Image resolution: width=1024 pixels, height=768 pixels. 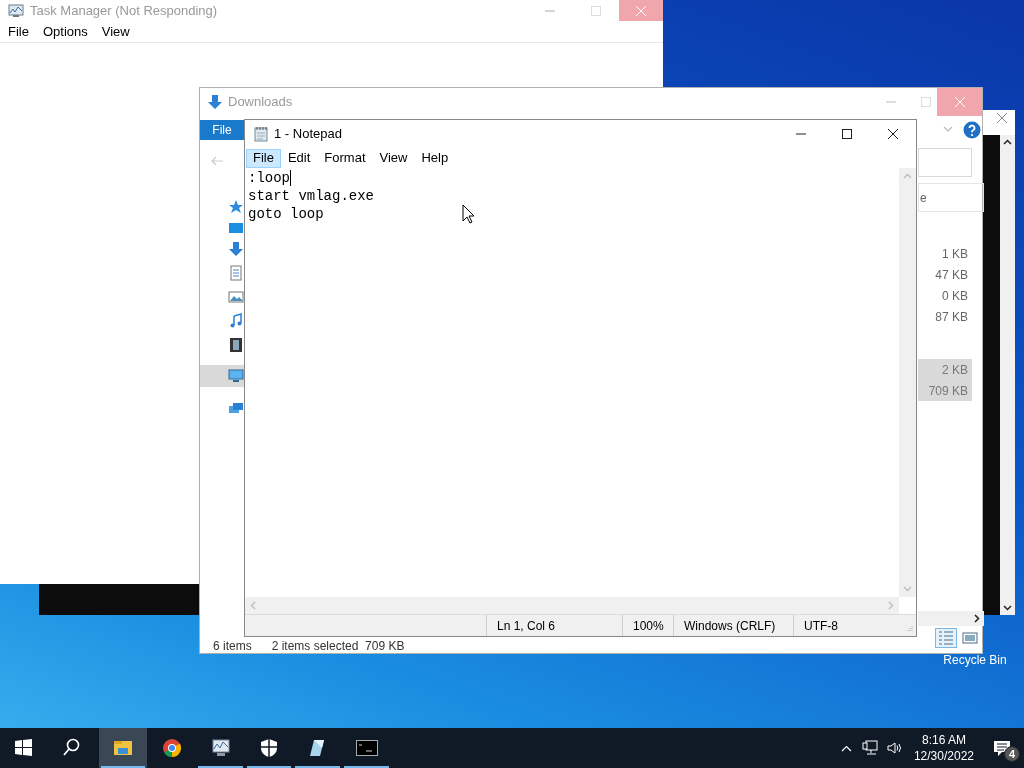 I want to click on text-line: goto loop, so click(x=286, y=214).